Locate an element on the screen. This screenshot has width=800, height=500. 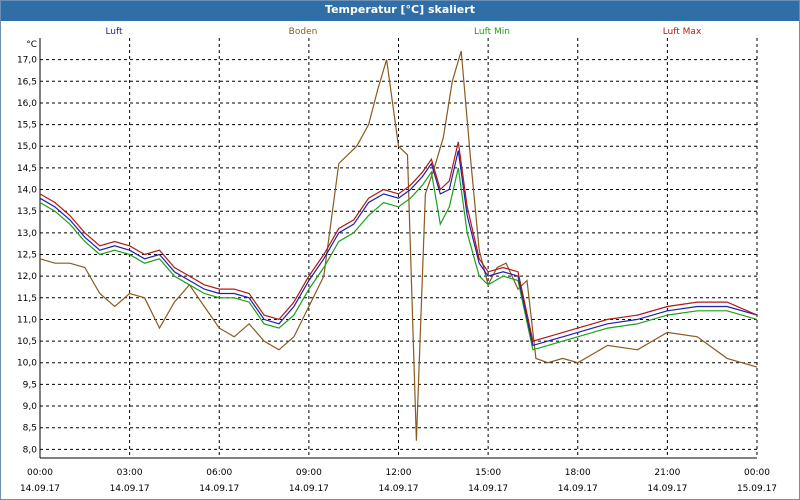
y-tick-label: 16,5 is located at coordinates (27, 82).